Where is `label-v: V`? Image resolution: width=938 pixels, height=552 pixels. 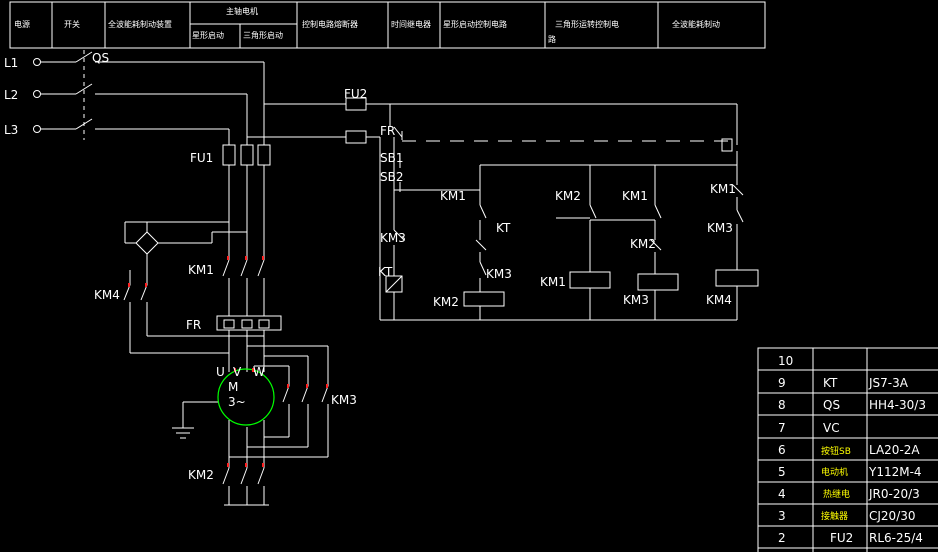
label-v: V is located at coordinates (237, 372).